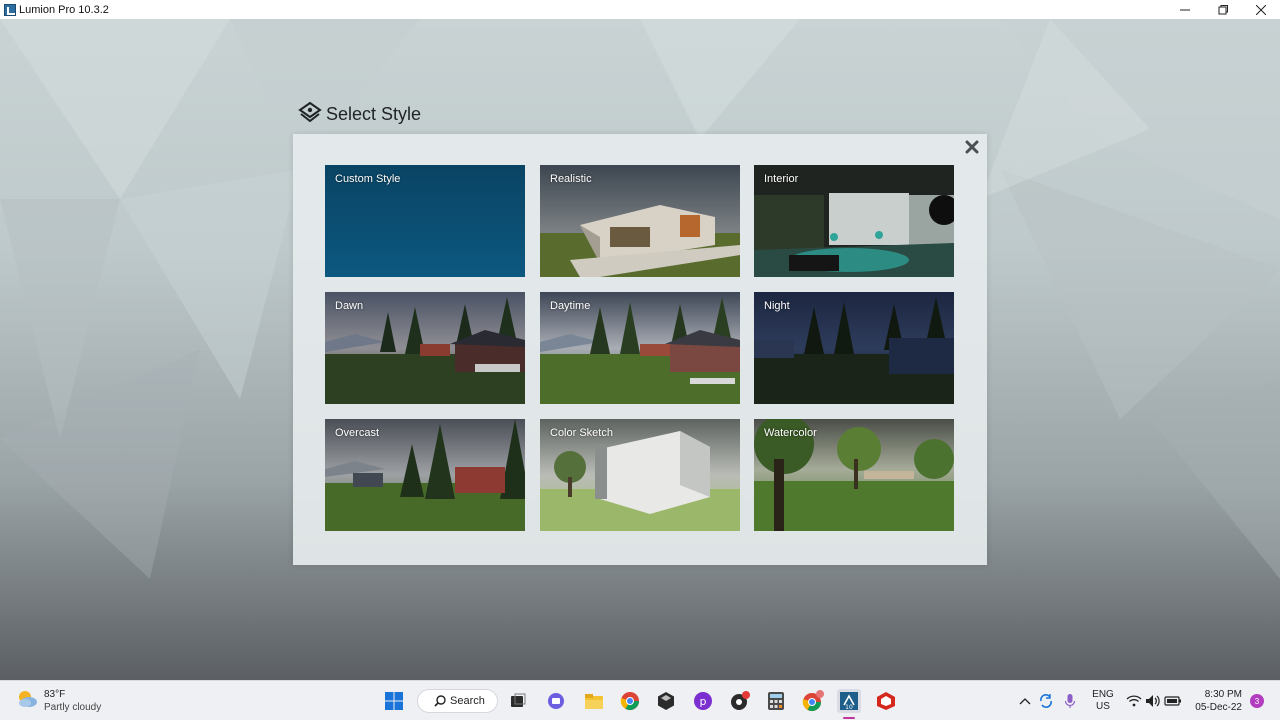  I want to click on maximize-icon, so click(1223, 9).